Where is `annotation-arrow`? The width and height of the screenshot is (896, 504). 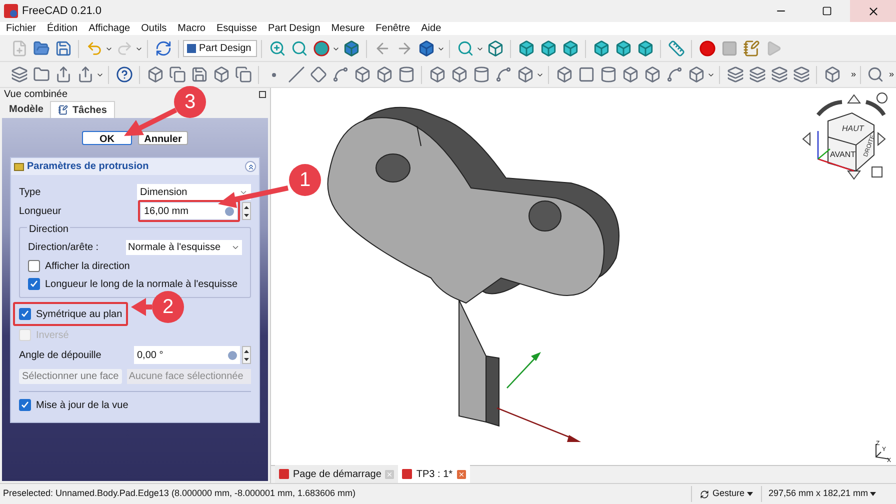
annotation-arrow is located at coordinates (151, 122).